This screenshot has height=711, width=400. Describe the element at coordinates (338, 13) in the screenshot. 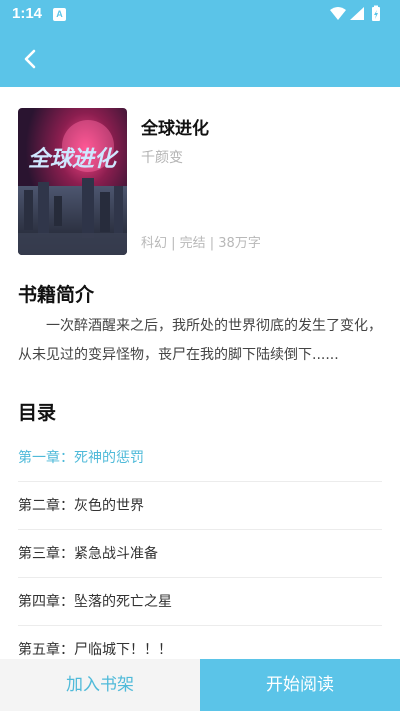

I see `wifi-icon` at that location.